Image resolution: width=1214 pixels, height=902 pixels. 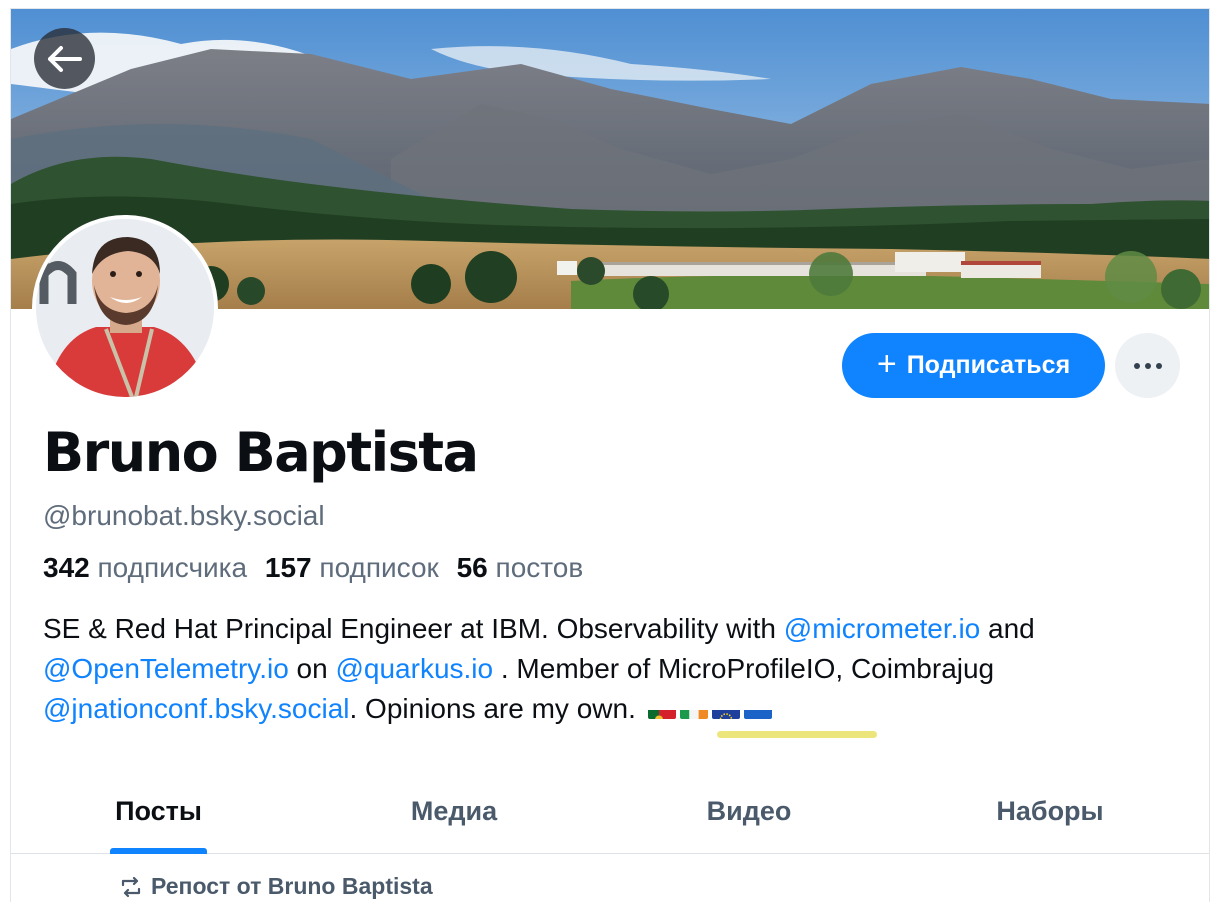 I want to click on follow-button: + Подписаться, so click(x=973, y=365).